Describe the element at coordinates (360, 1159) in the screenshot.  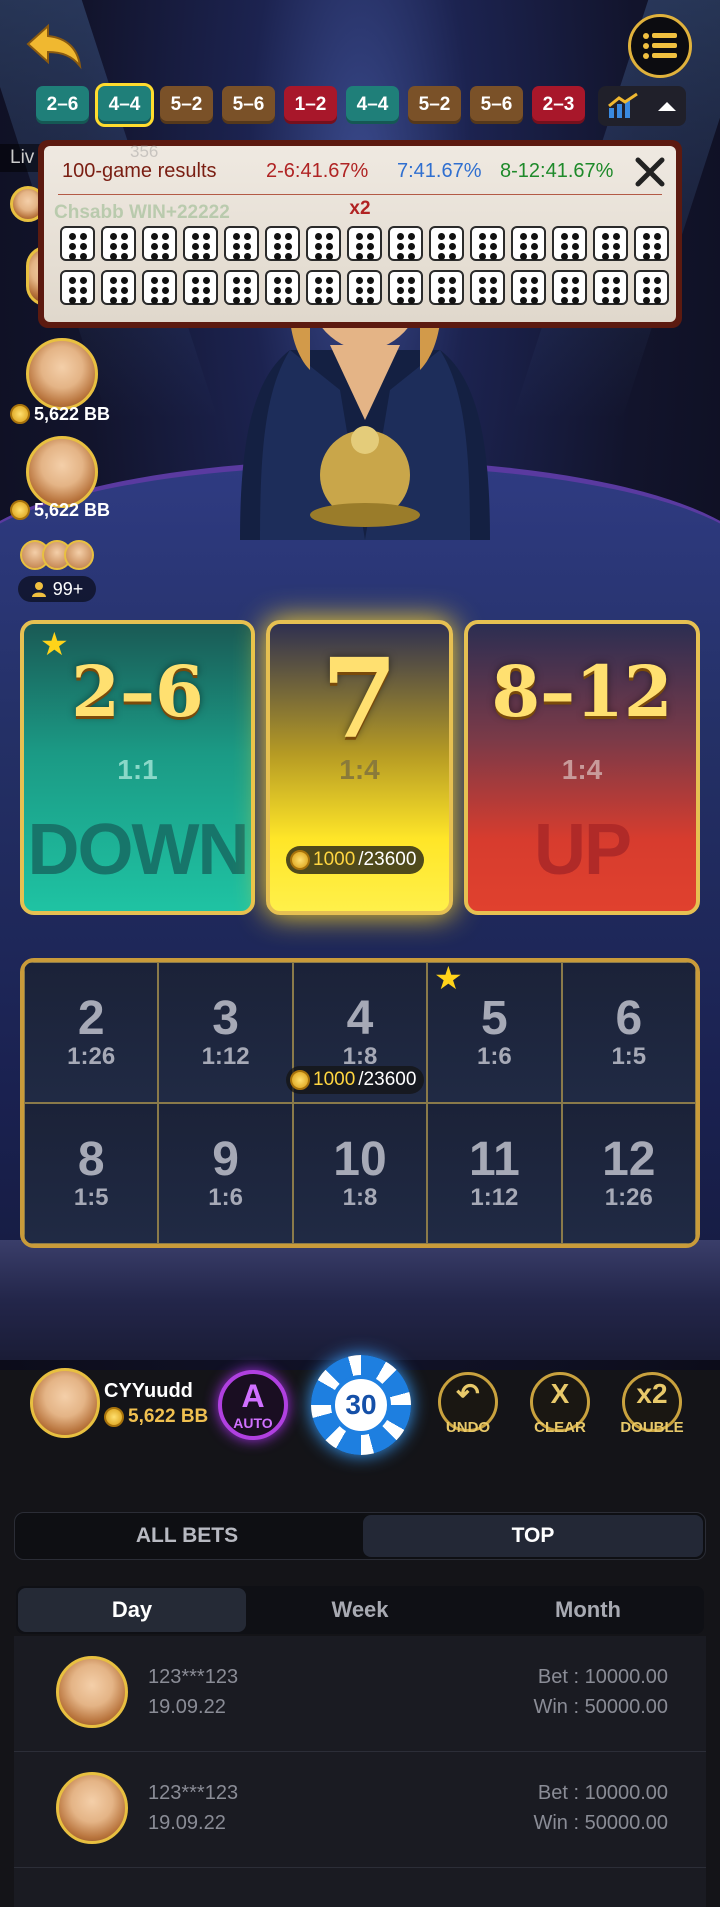
I see `number-bet-value: 10` at that location.